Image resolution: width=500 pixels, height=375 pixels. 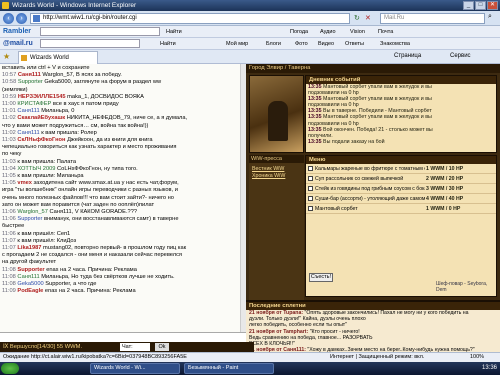 What do you see at coordinates (301, 44) in the screenshot?
I see `mail-item-photo: Фото` at bounding box center [301, 44].